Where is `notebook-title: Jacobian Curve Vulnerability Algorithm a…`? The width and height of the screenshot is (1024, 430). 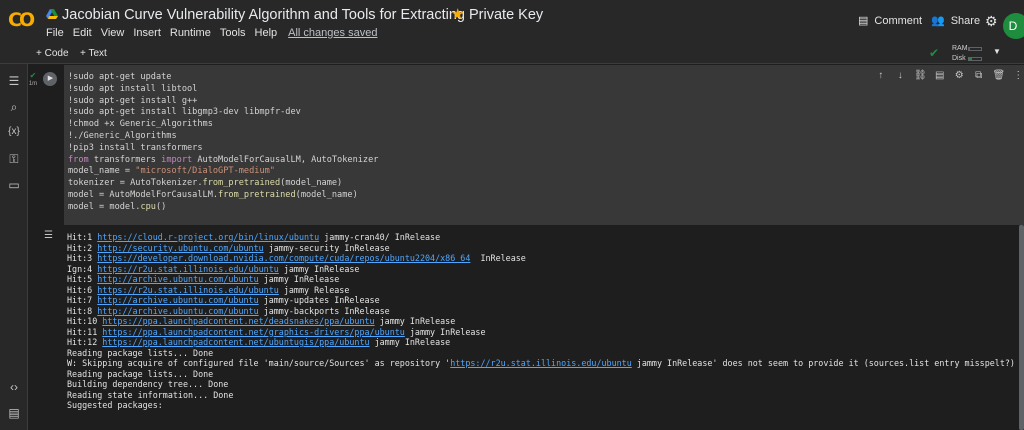 notebook-title: Jacobian Curve Vulnerability Algorithm a… is located at coordinates (302, 15).